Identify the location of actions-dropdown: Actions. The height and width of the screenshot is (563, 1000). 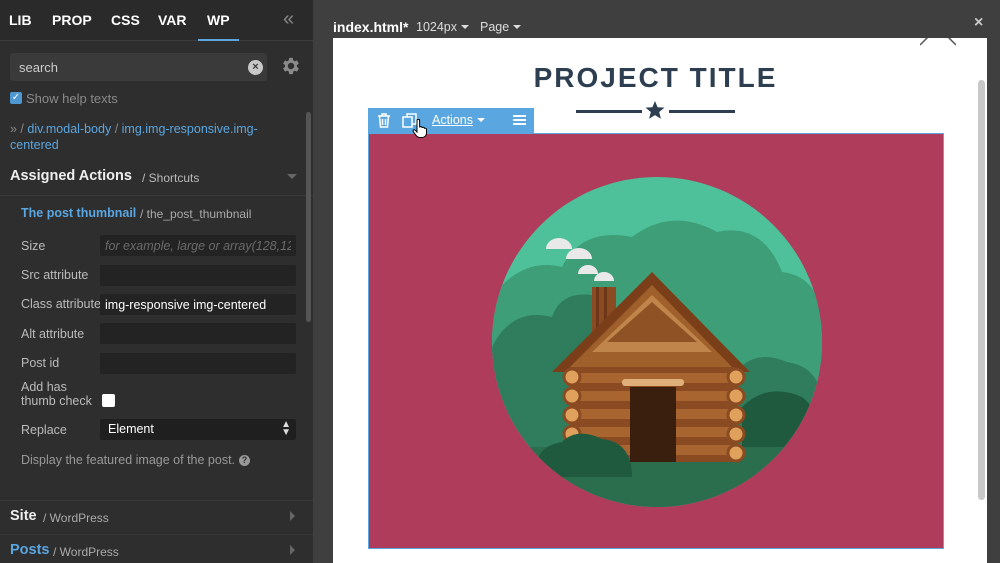
(458, 120).